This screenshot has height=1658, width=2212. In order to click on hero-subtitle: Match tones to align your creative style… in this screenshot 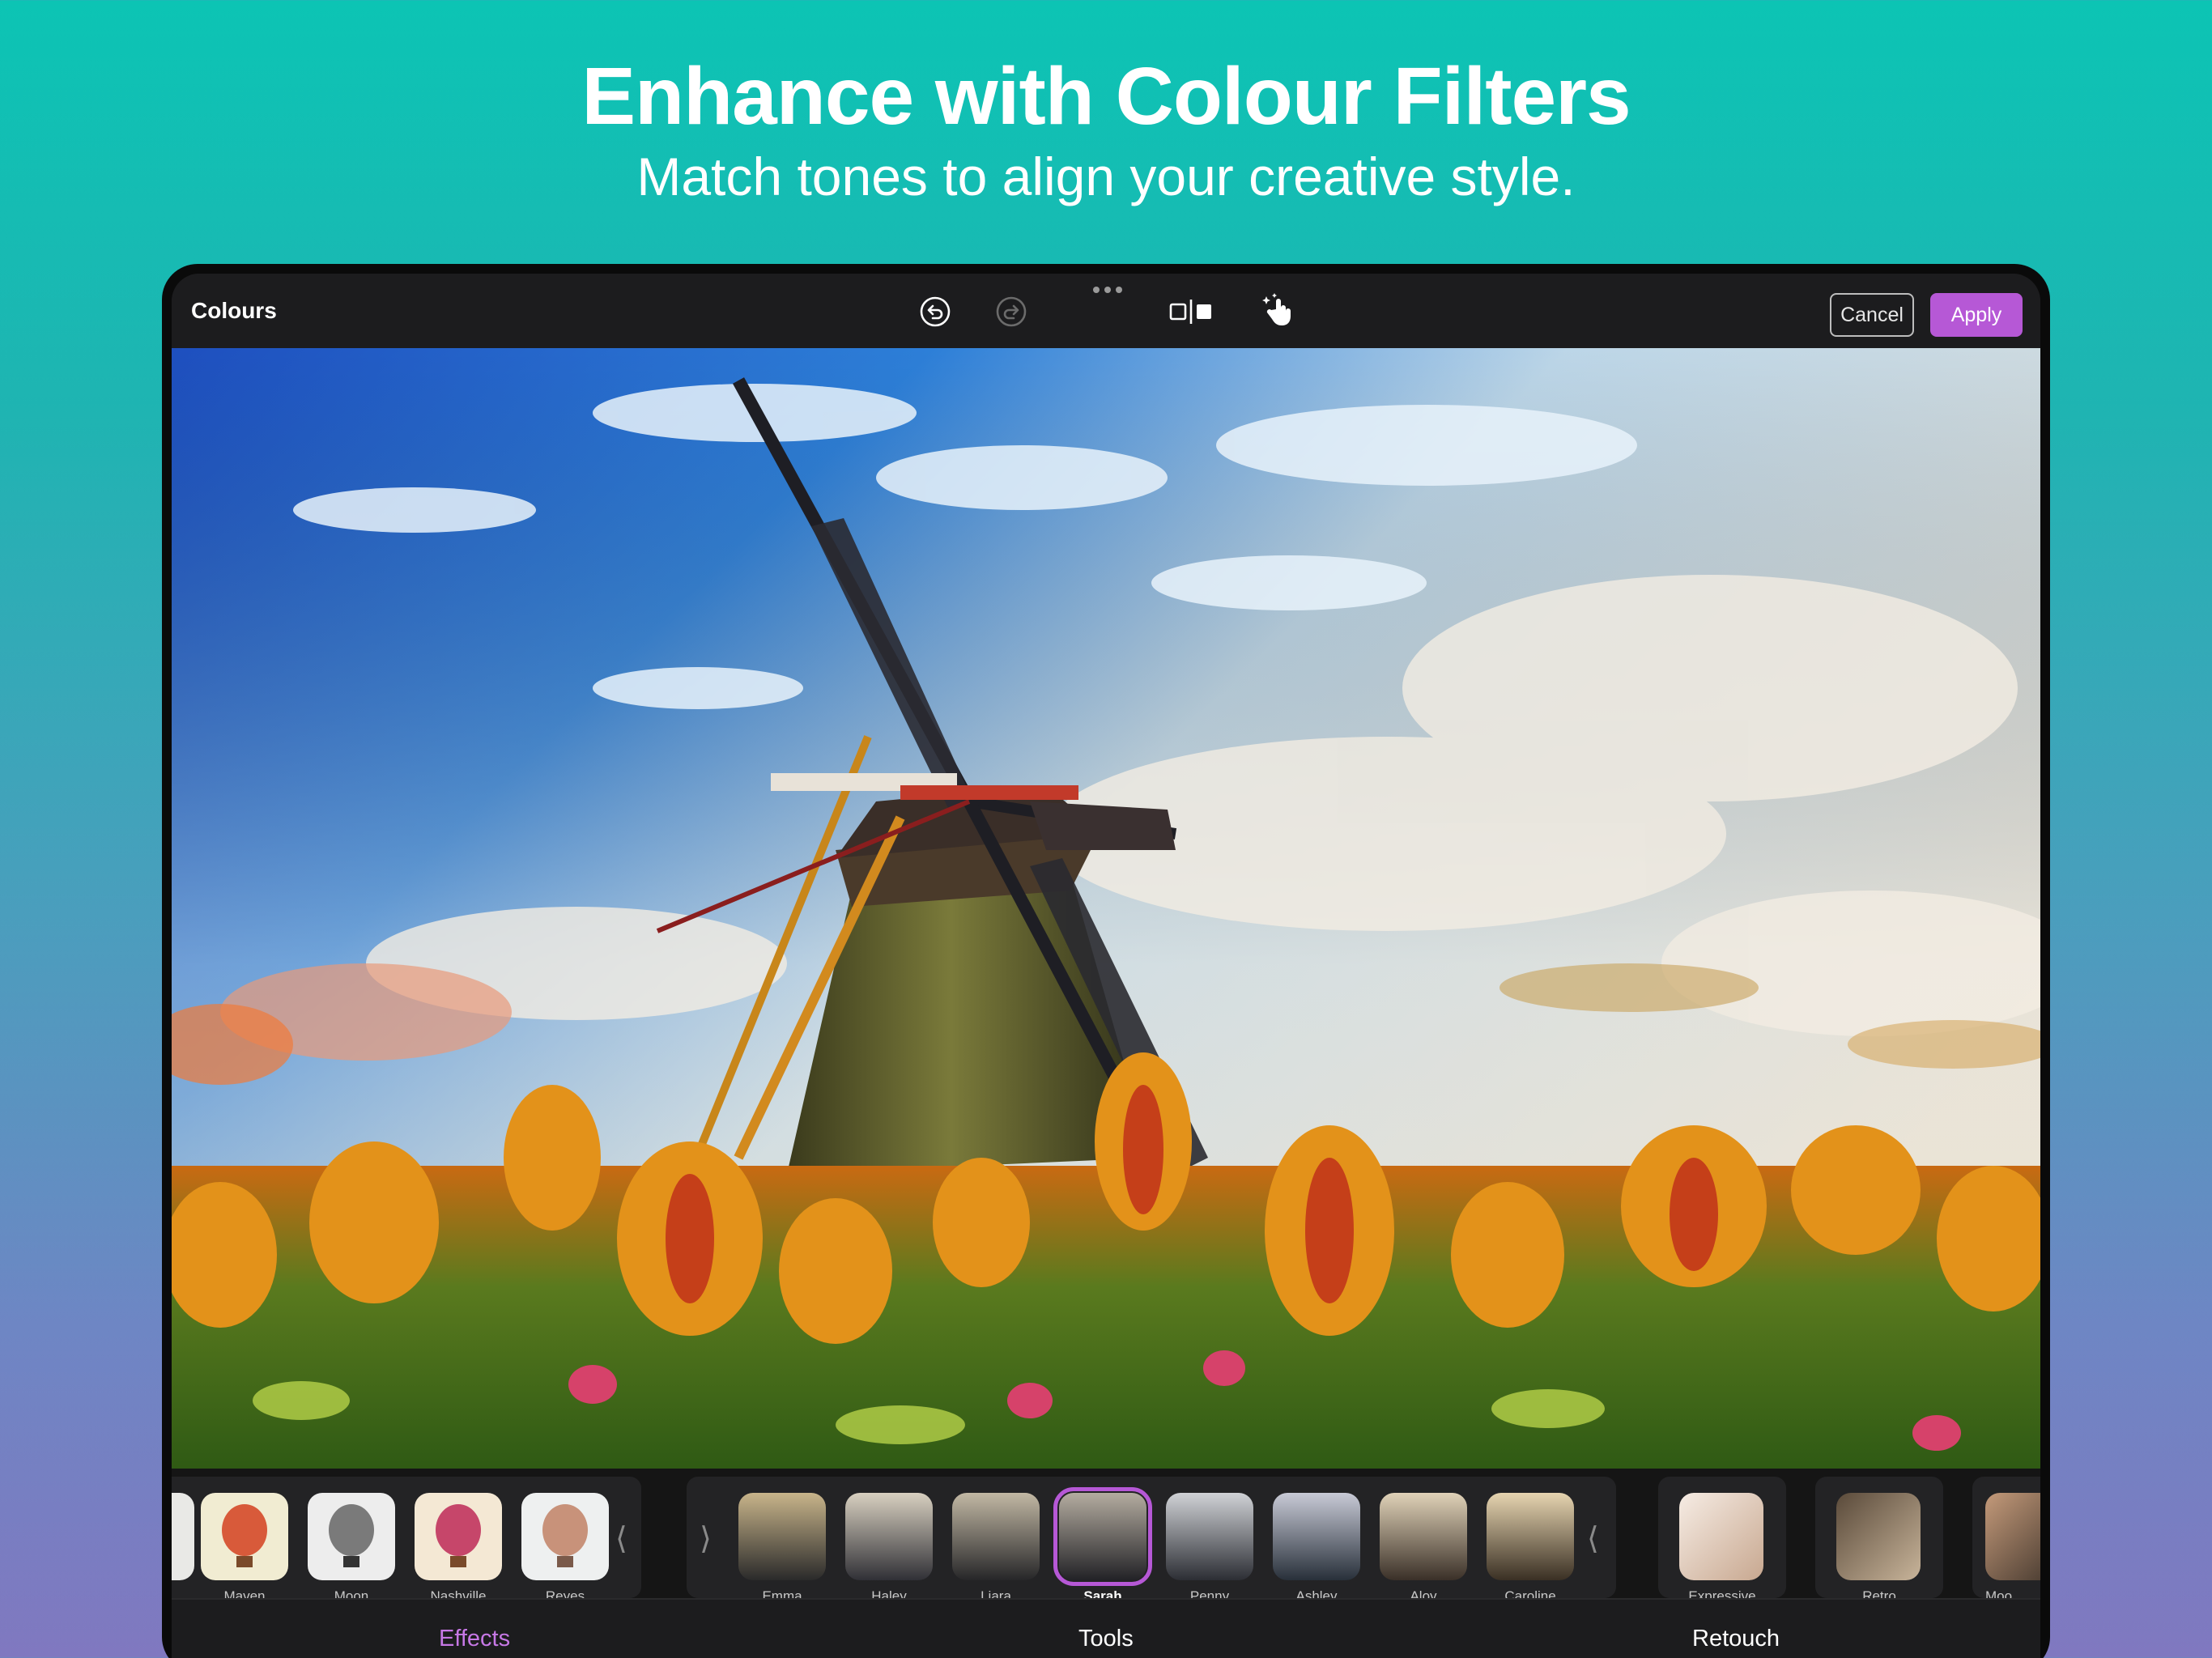, I will do `click(1106, 176)`.